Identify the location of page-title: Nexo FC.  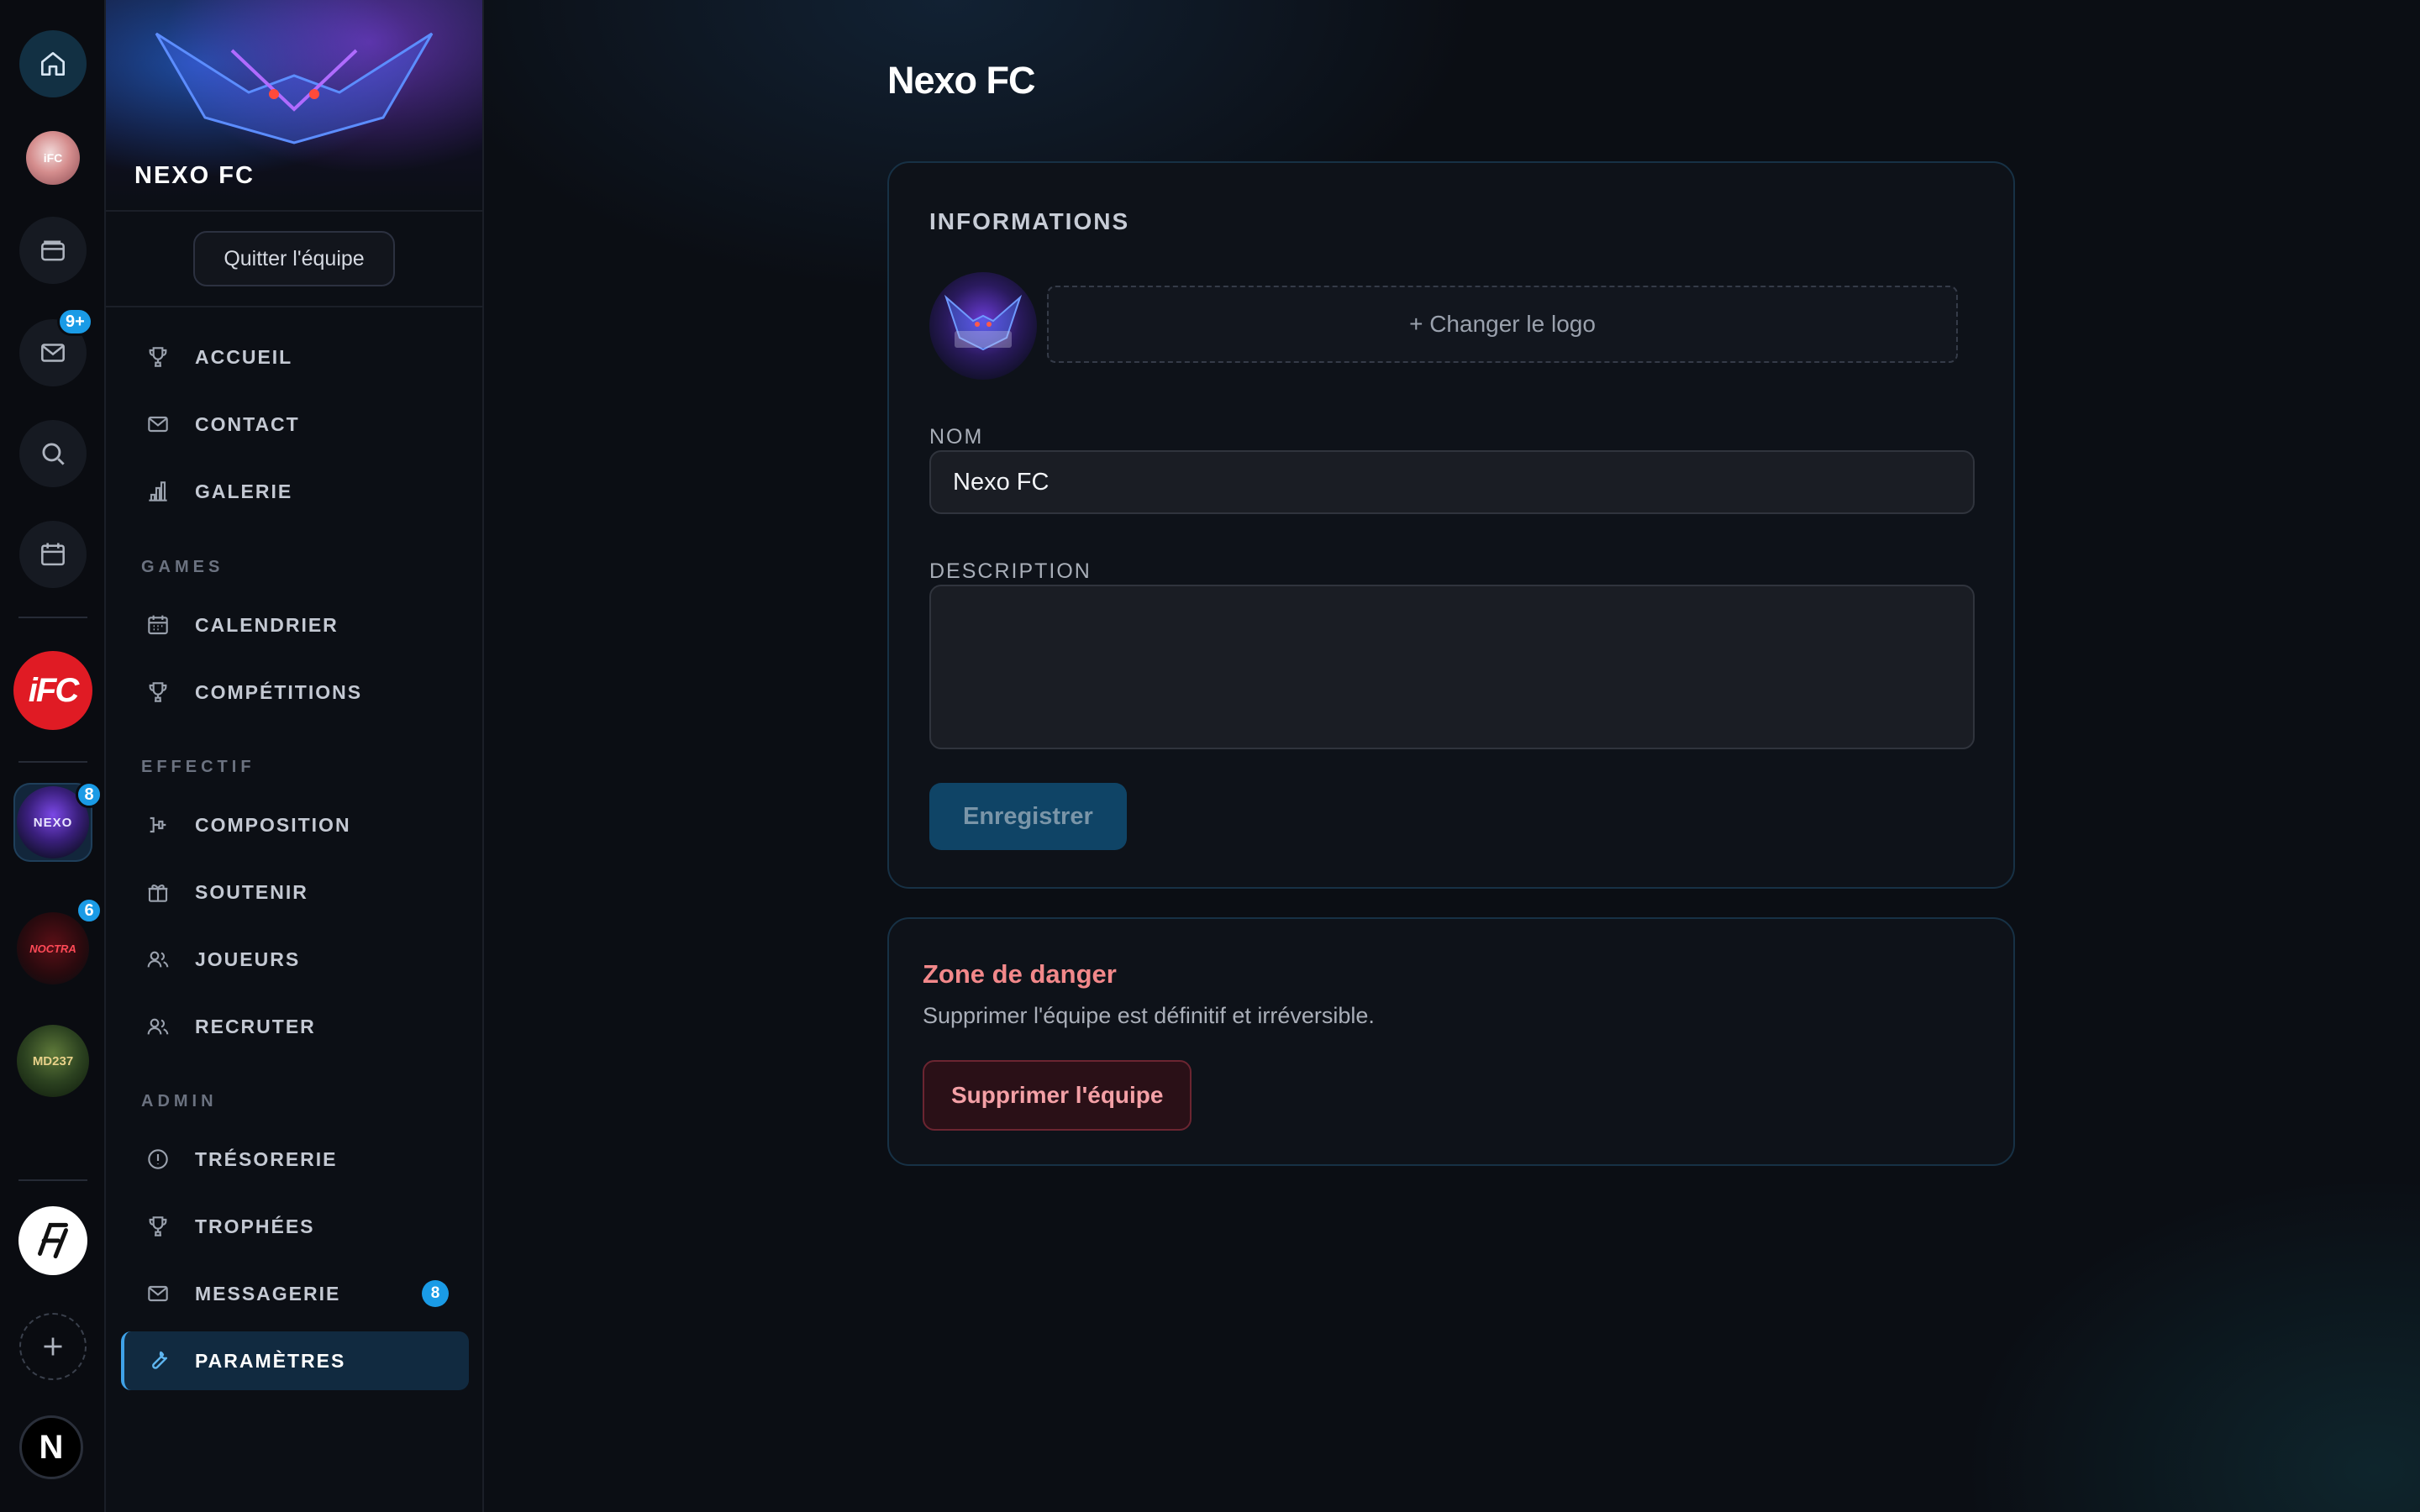
(961, 80).